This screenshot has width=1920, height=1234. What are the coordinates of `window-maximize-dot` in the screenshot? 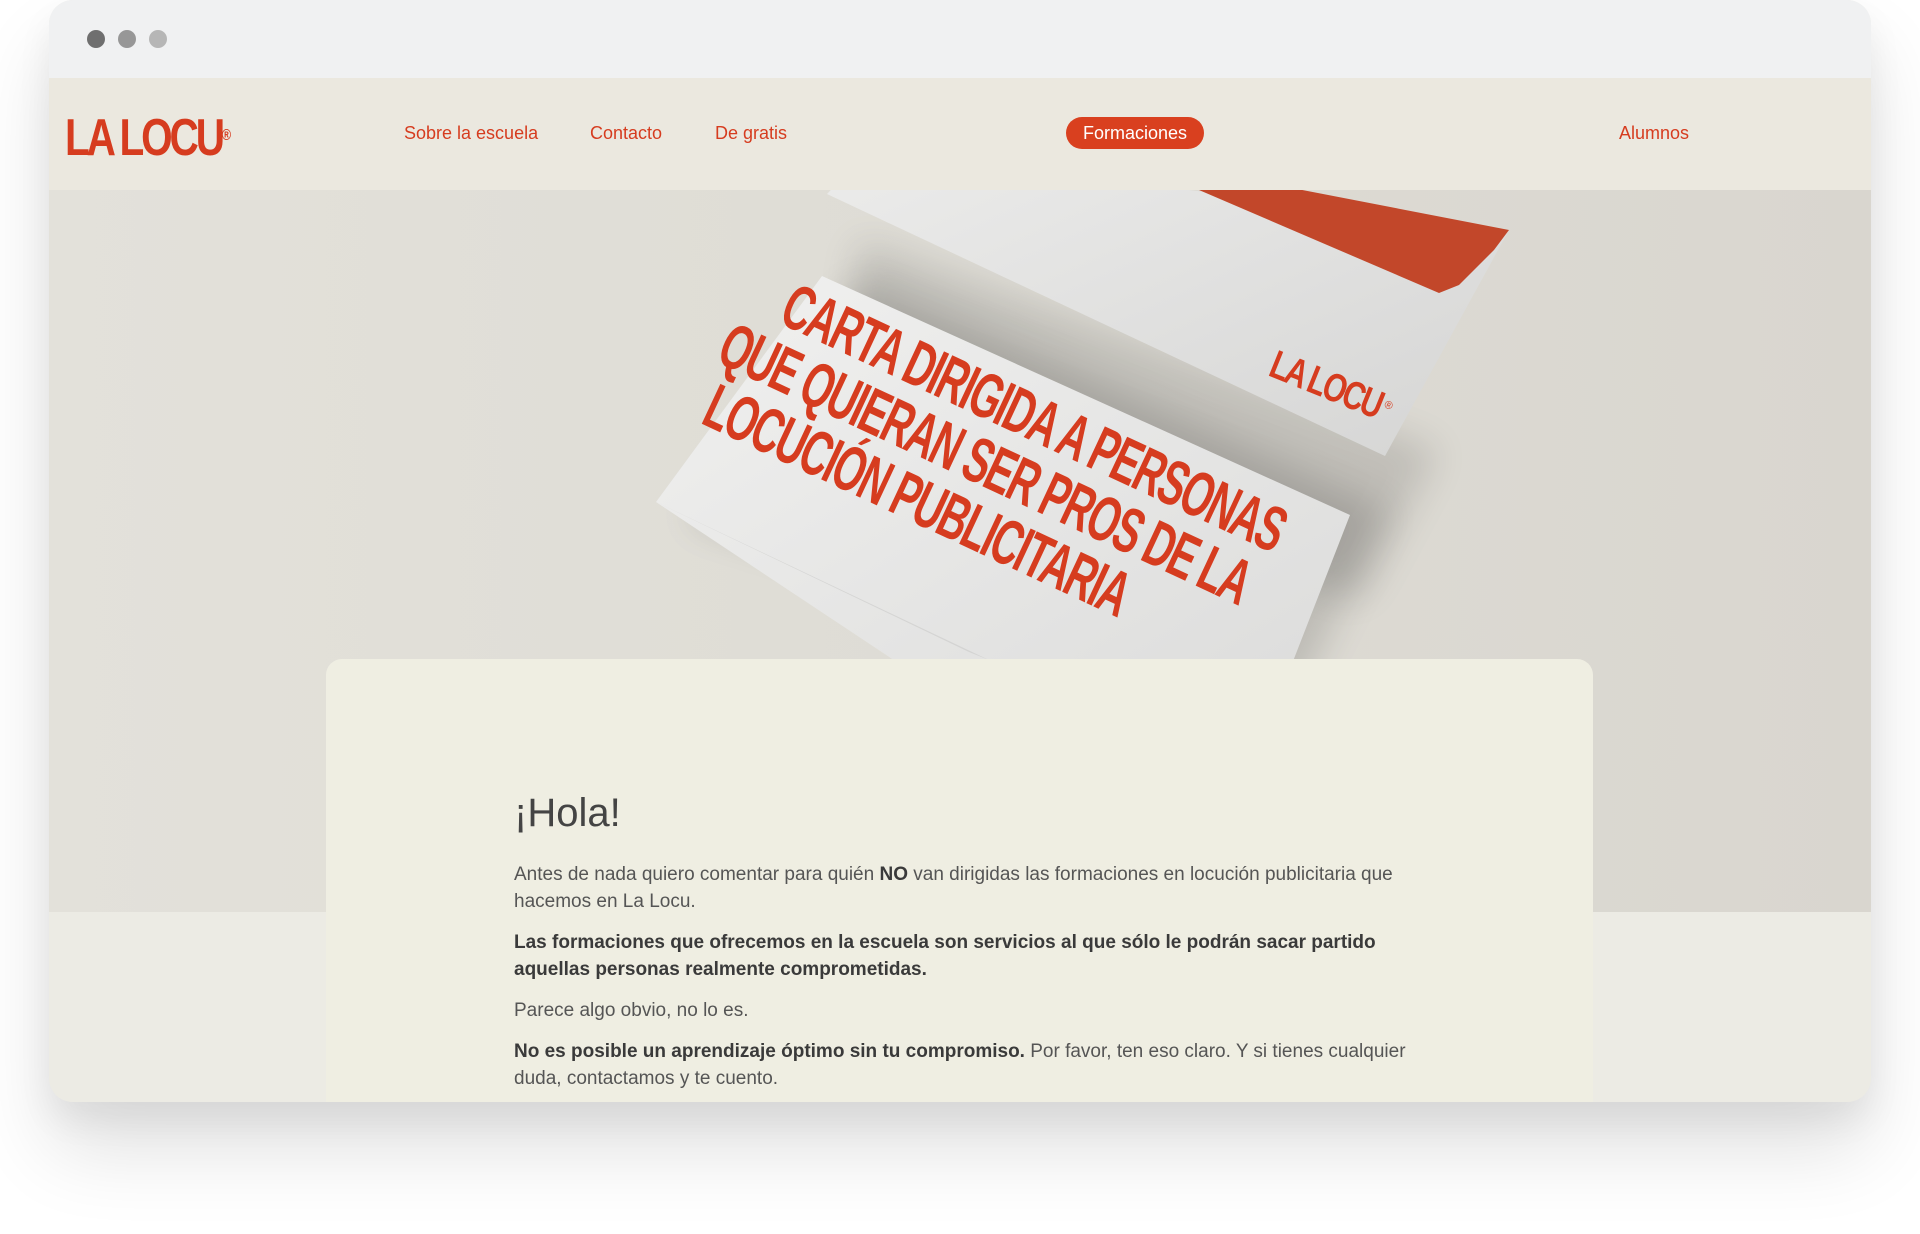 It's located at (158, 39).